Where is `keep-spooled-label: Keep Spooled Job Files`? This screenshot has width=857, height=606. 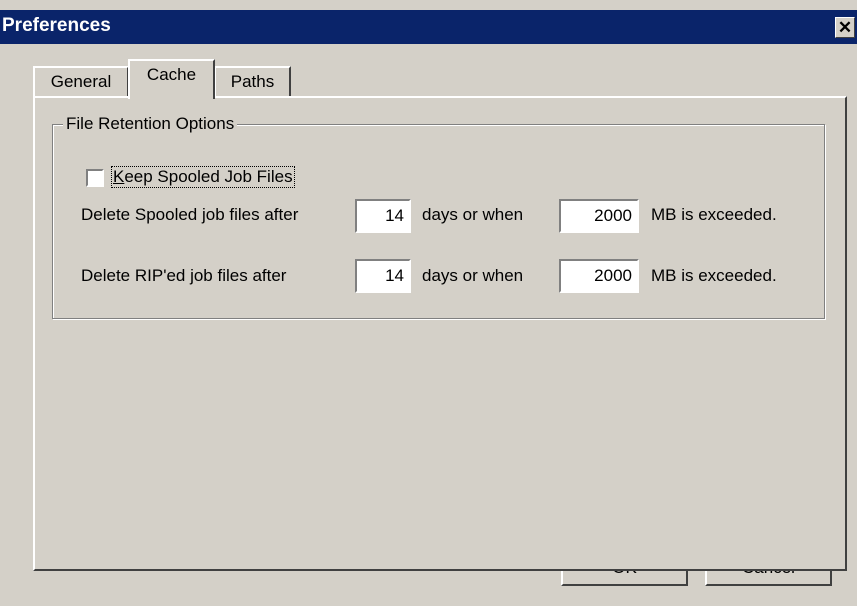 keep-spooled-label: Keep Spooled Job Files is located at coordinates (203, 177).